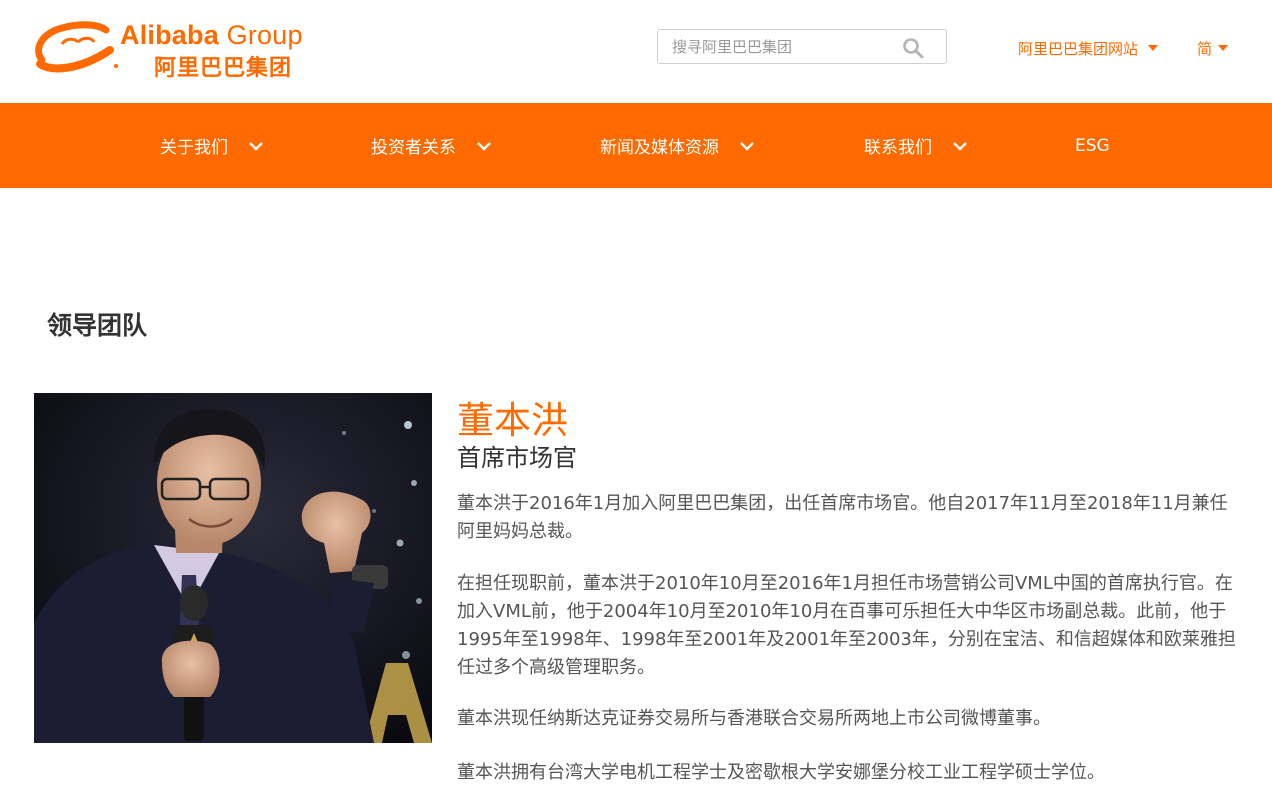  I want to click on nav-item-esg: ESG, so click(1092, 145).